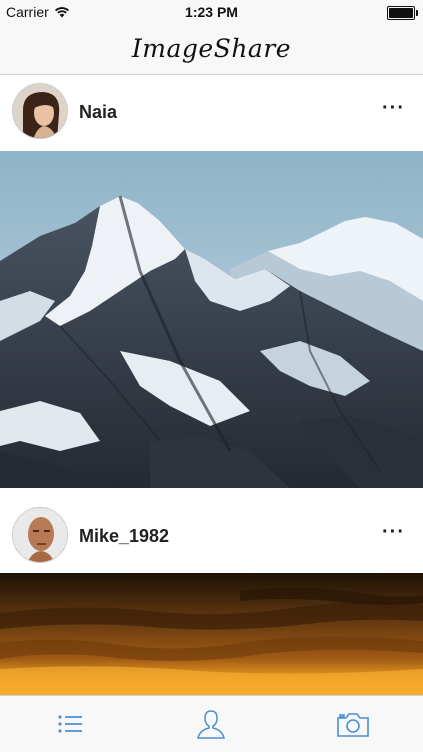  I want to click on nav-bar: ImageShare, so click(211, 49).